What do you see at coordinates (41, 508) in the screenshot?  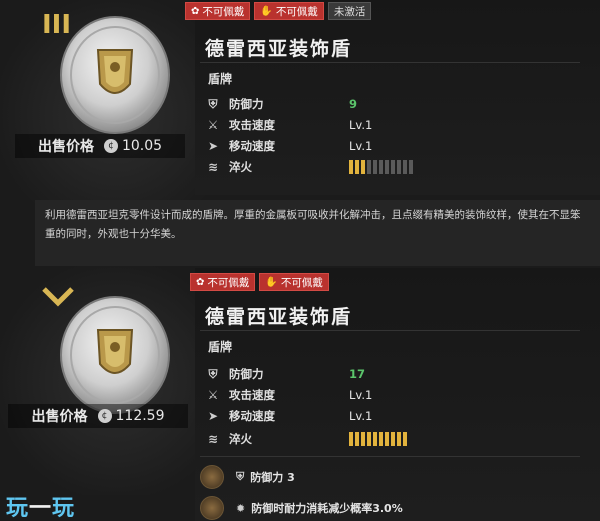 I see `watermark-logo: 玩一玩` at bounding box center [41, 508].